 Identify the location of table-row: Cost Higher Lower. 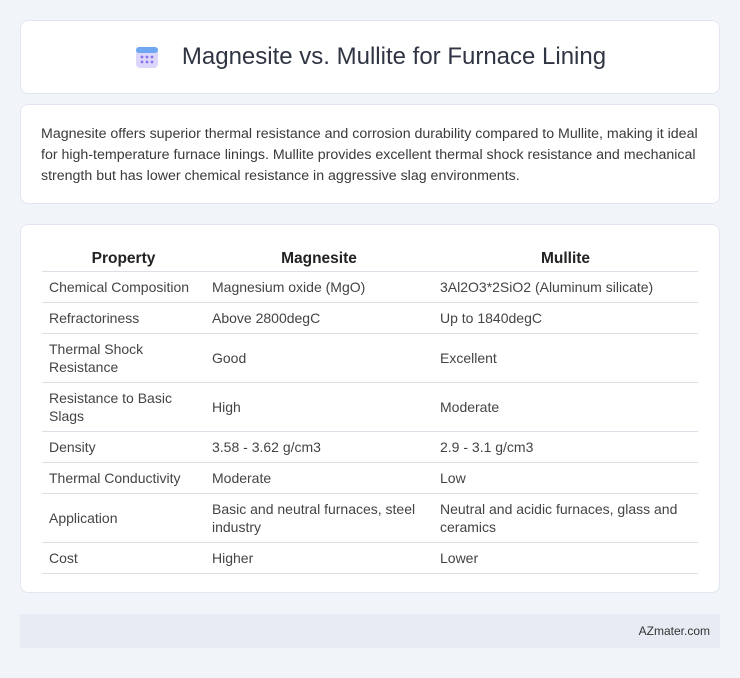
(370, 558).